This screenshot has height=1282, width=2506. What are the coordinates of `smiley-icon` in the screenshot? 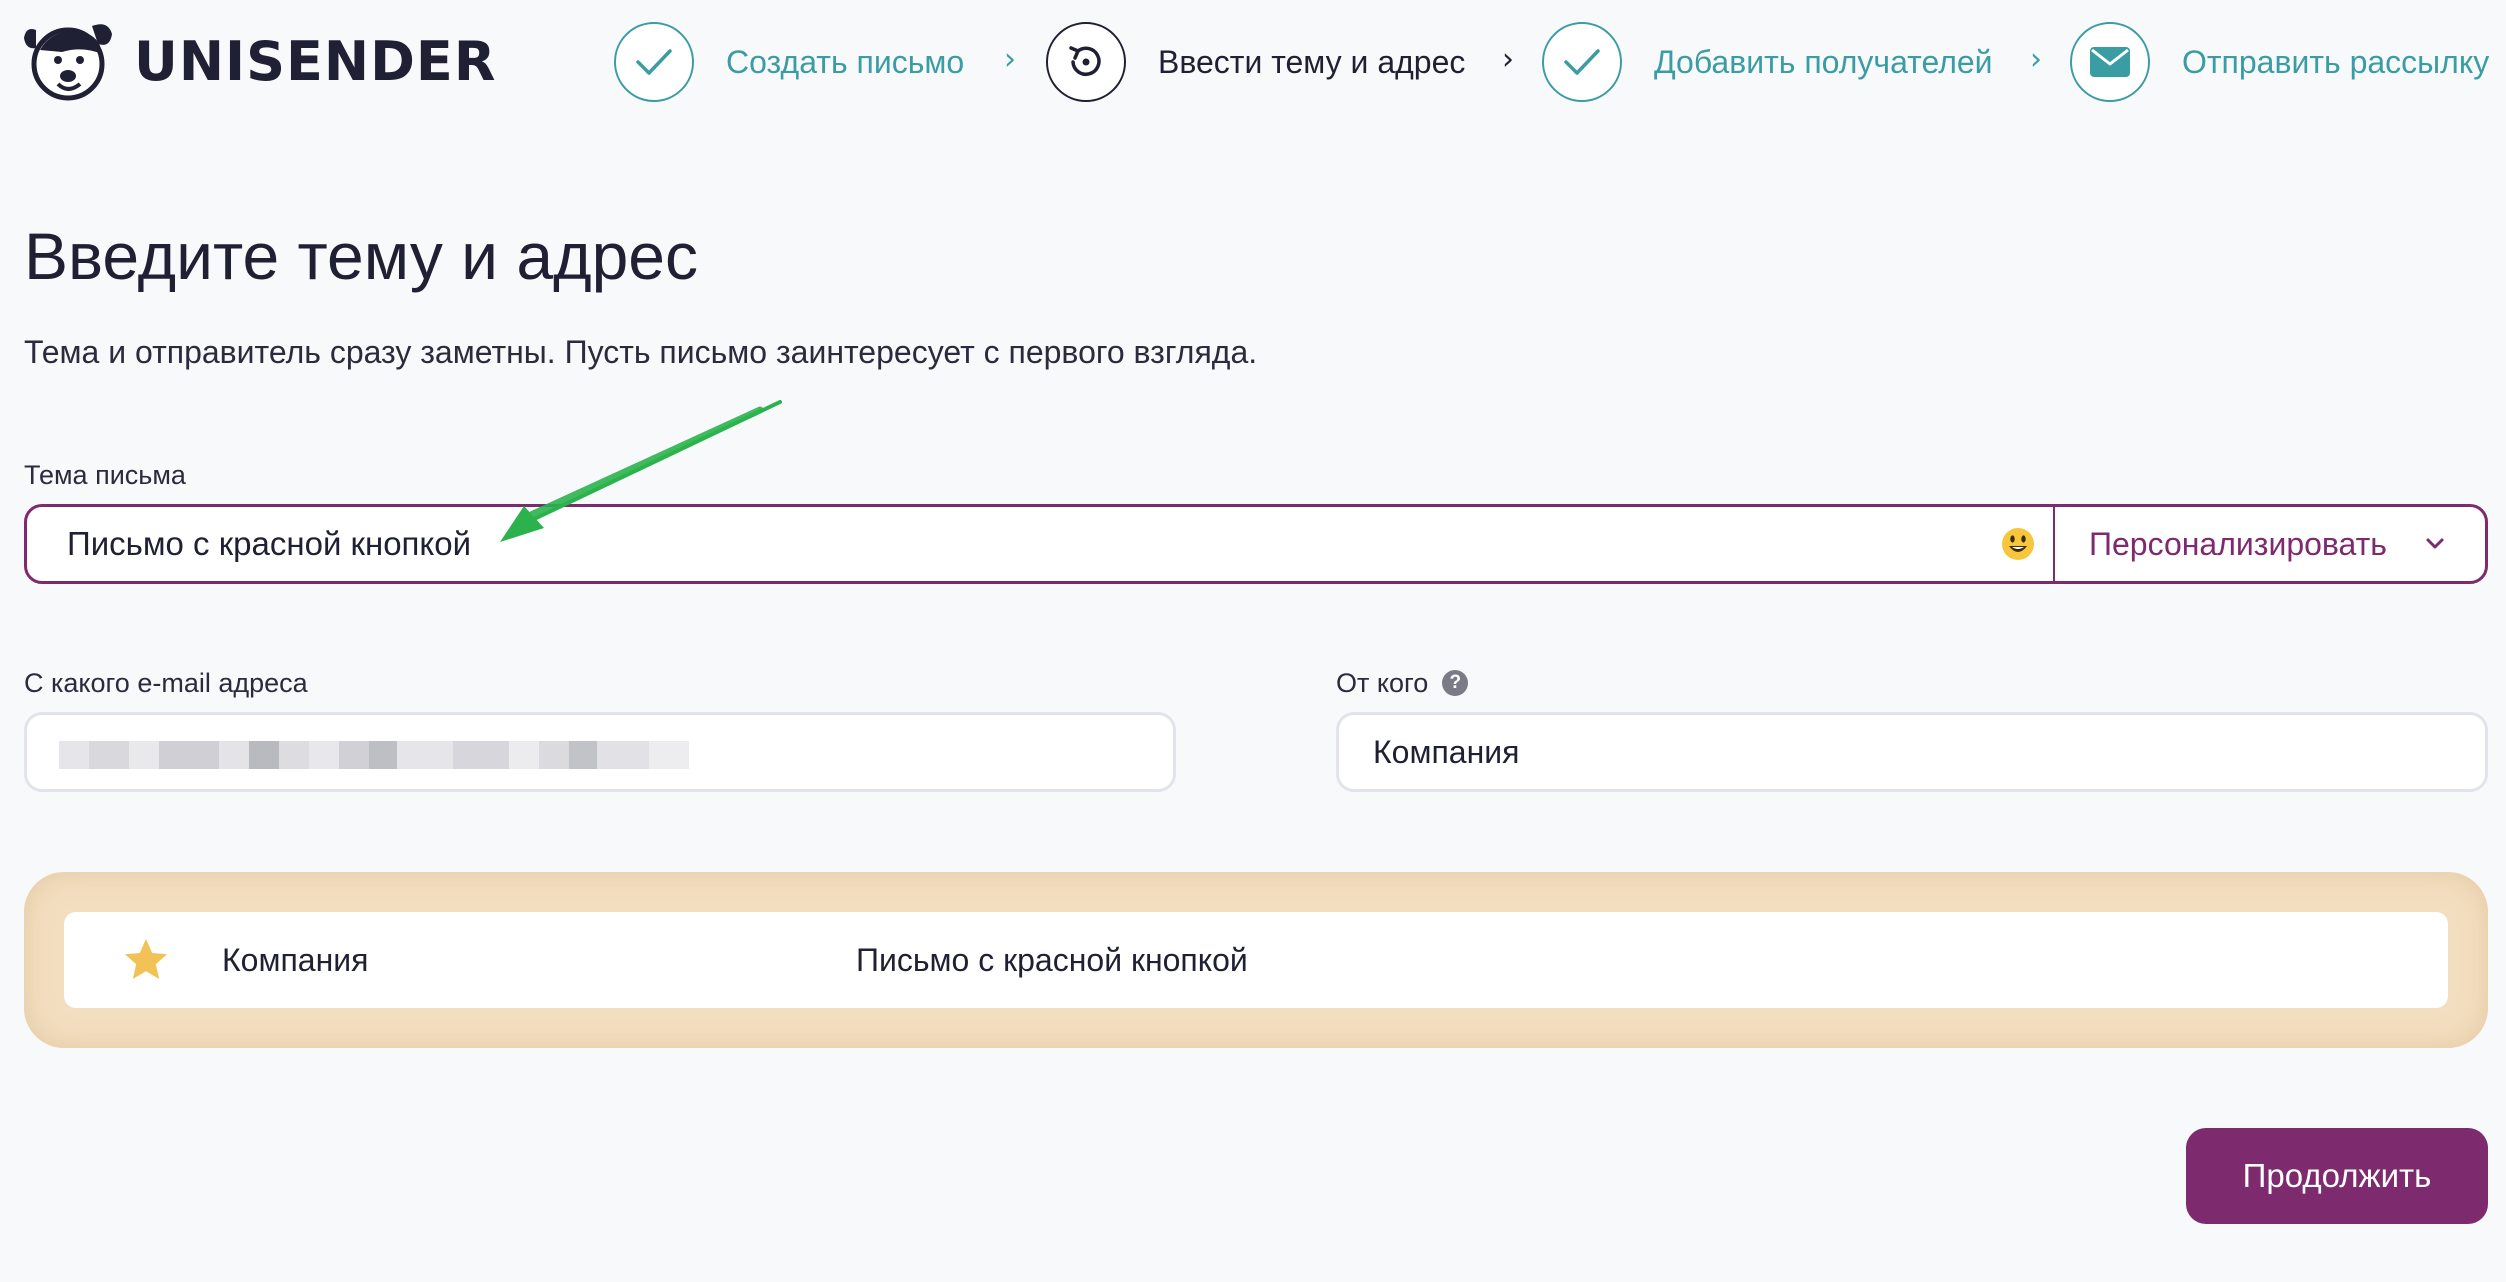 It's located at (2018, 544).